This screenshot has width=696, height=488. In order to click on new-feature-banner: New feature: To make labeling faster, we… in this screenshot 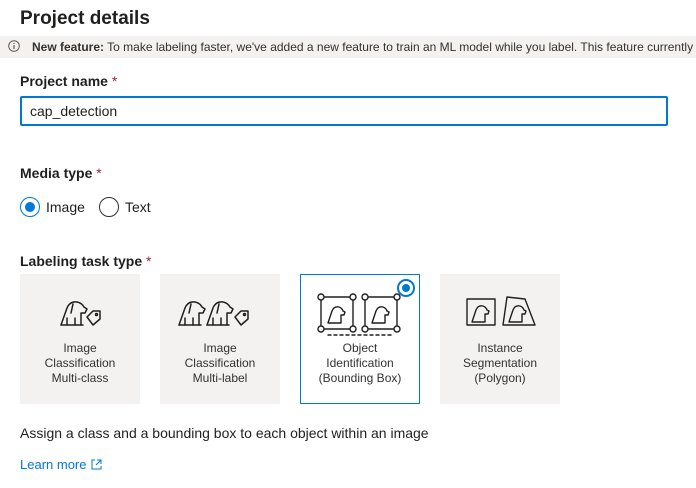, I will do `click(348, 47)`.